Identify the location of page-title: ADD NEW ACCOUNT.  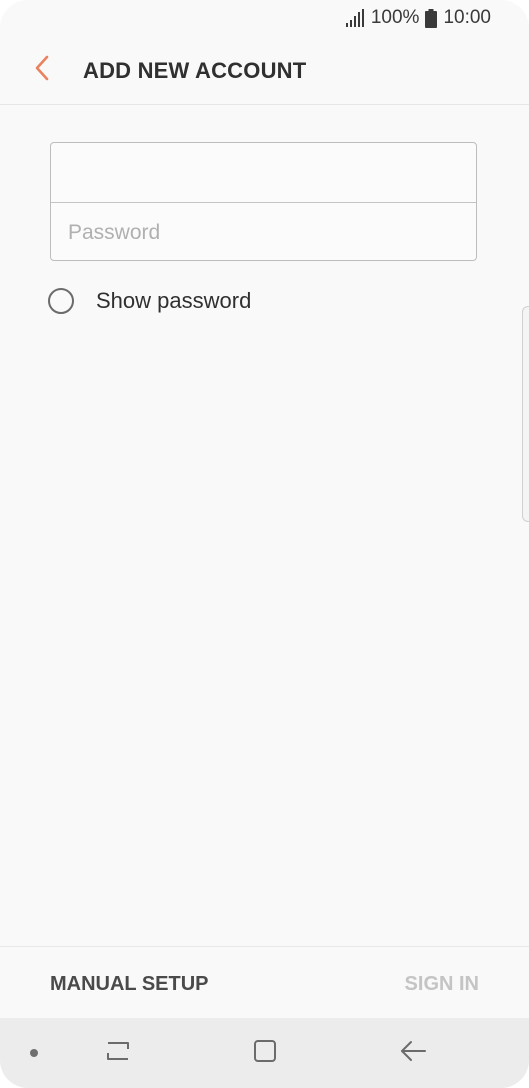
(195, 70).